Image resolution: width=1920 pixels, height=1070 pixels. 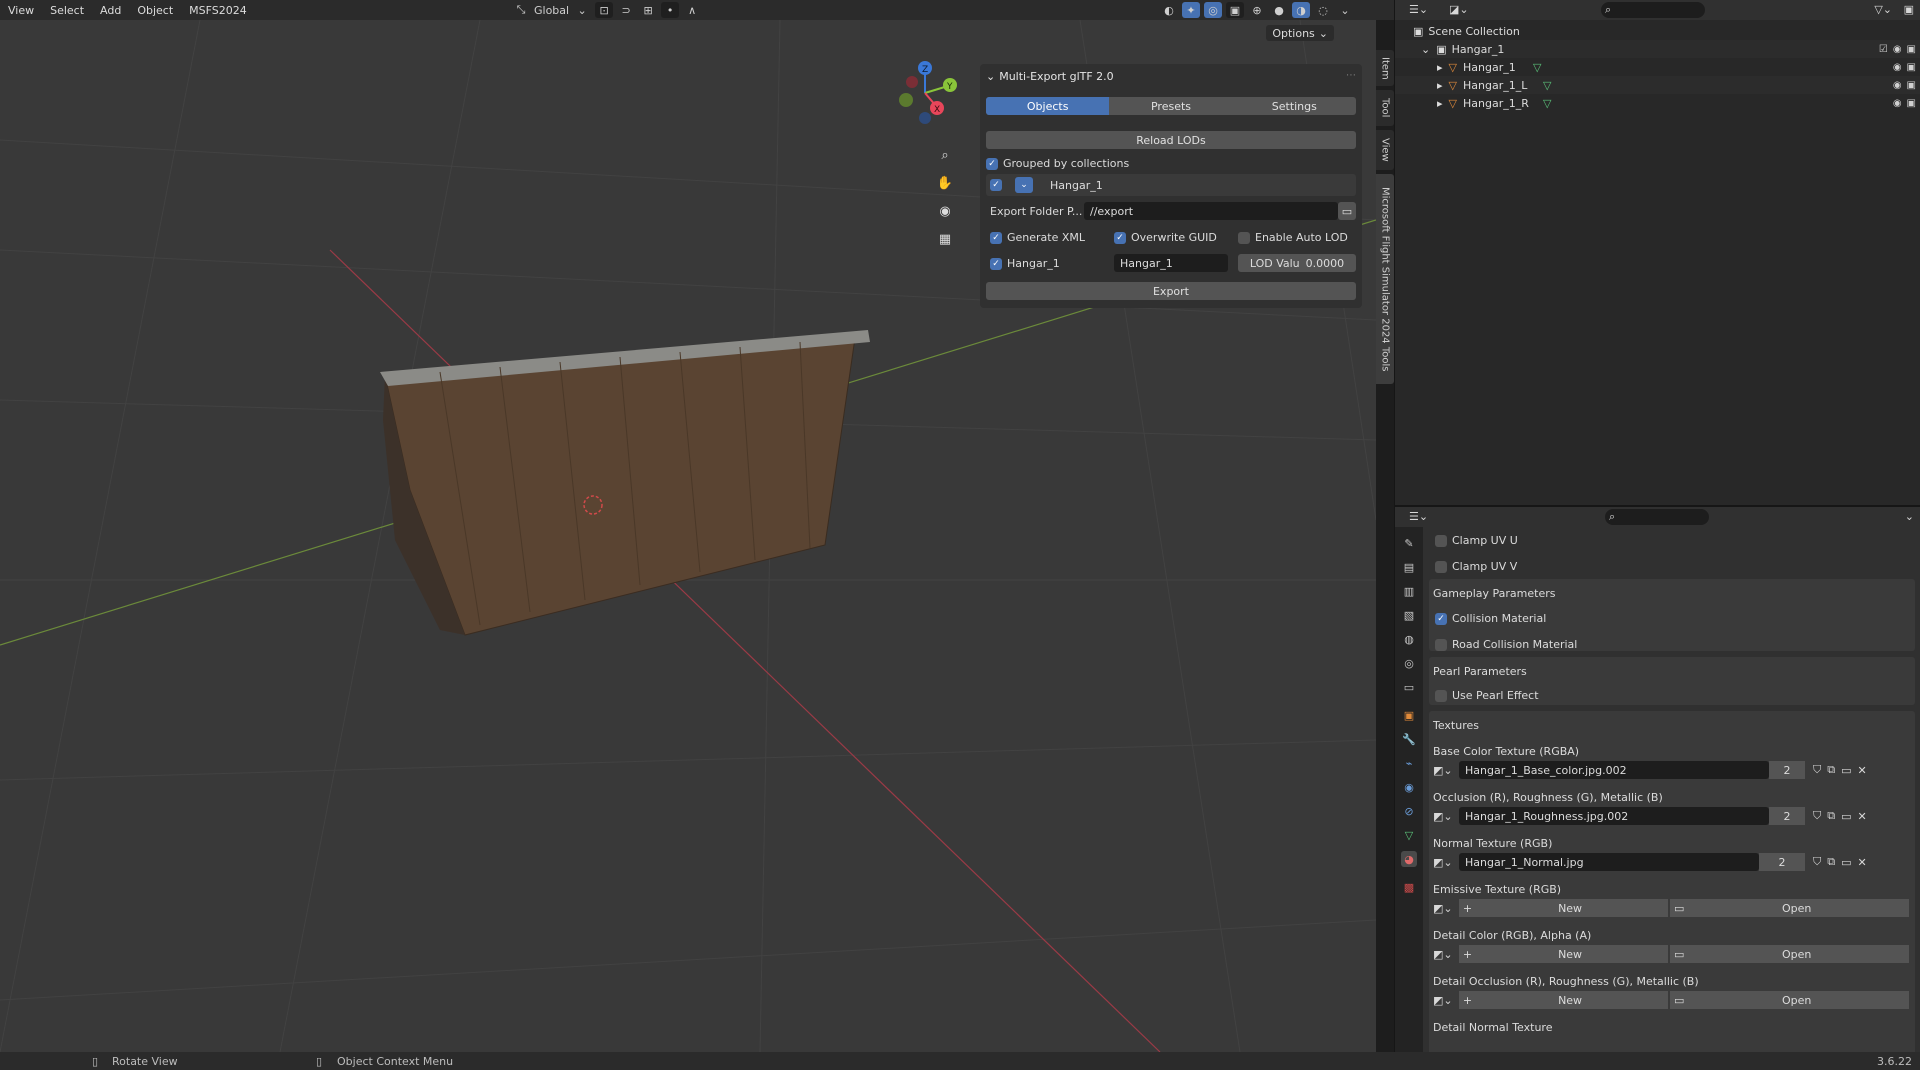 What do you see at coordinates (1441, 695) in the screenshot?
I see `use-pearl-checkbox` at bounding box center [1441, 695].